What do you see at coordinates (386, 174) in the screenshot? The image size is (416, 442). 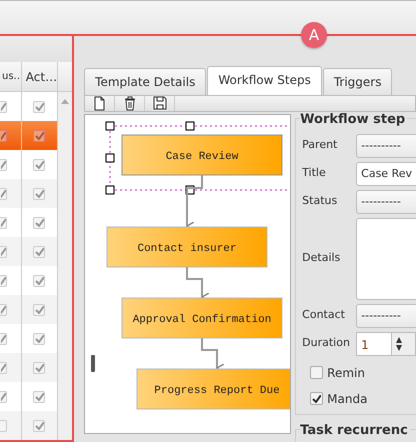 I see `input-field: Case Rev` at bounding box center [386, 174].